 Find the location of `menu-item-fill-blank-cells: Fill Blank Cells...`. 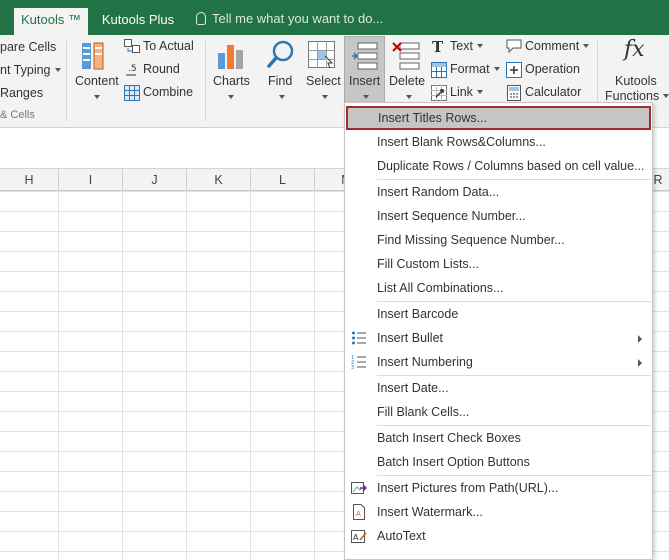

menu-item-fill-blank-cells: Fill Blank Cells... is located at coordinates (498, 412).